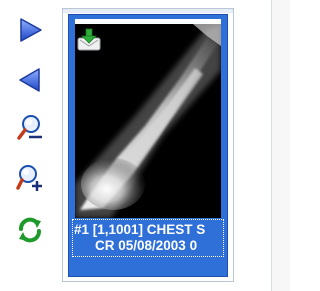 The height and width of the screenshot is (291, 320). I want to click on zoom-in-button, so click(30, 178).